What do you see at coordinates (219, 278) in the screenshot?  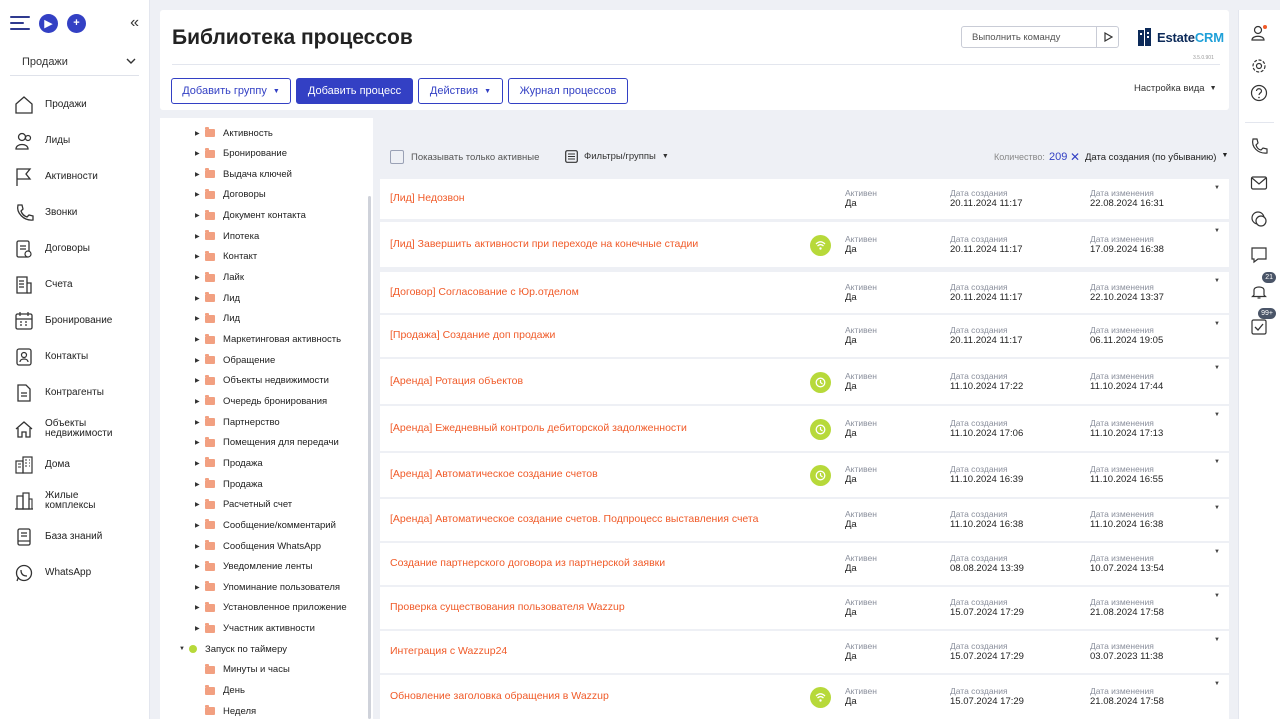 I see `tree-item: ▶ Лайк` at bounding box center [219, 278].